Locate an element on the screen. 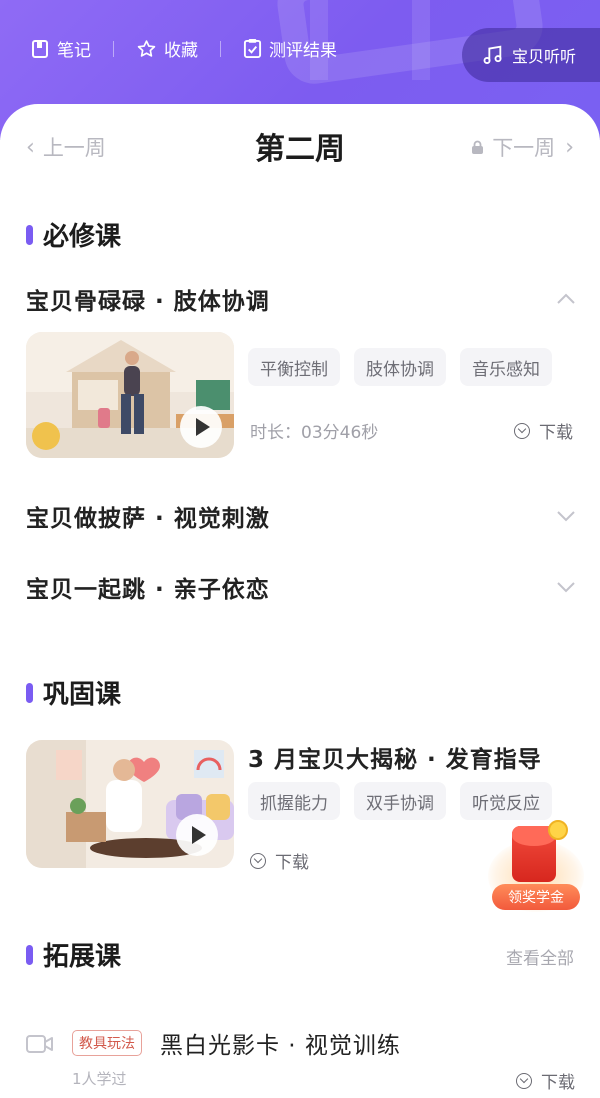 The width and height of the screenshot is (600, 1098). checklist-icon is located at coordinates (252, 48).